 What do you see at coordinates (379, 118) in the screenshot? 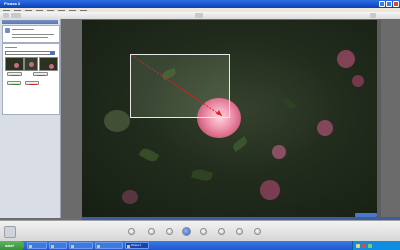
I see `vertical-scrollbar` at bounding box center [379, 118].